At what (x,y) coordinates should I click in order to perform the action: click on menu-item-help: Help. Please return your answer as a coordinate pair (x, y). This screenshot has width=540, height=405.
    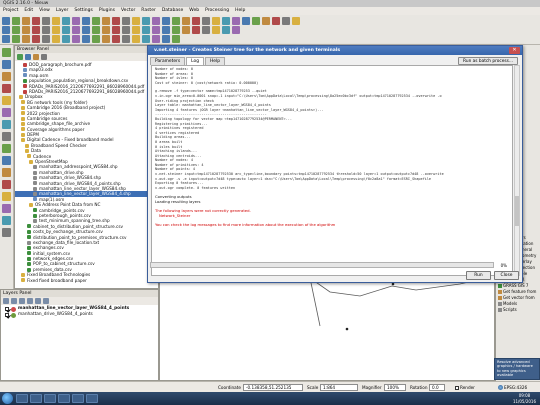
    Looking at the image, I should click on (240, 11).